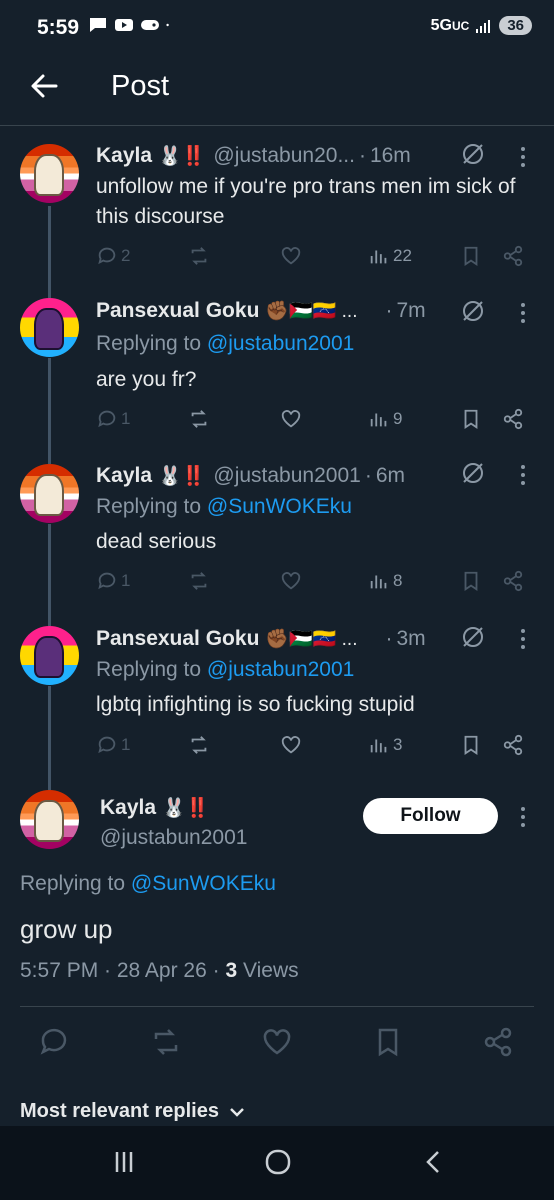  I want to click on back-arrow-icon, so click(44, 86).